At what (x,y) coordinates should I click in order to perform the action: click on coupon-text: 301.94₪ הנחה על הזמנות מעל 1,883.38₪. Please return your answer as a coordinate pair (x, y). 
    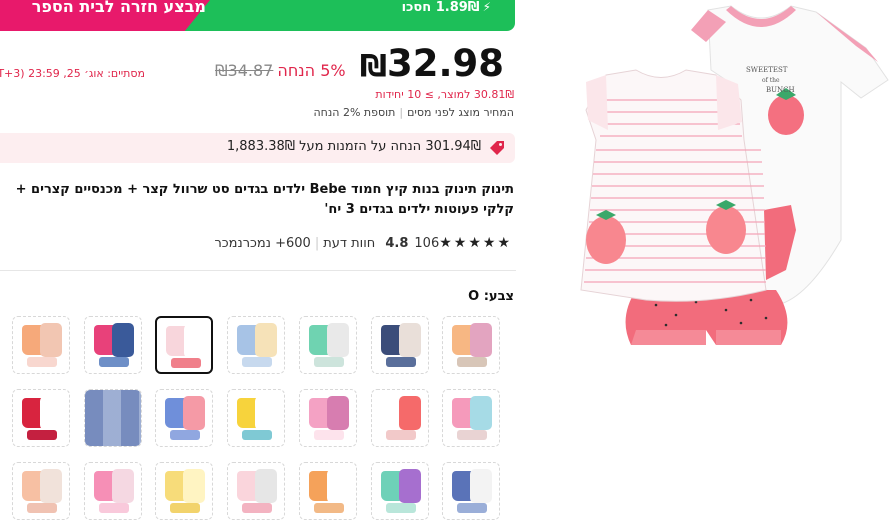
    Looking at the image, I should click on (353, 146).